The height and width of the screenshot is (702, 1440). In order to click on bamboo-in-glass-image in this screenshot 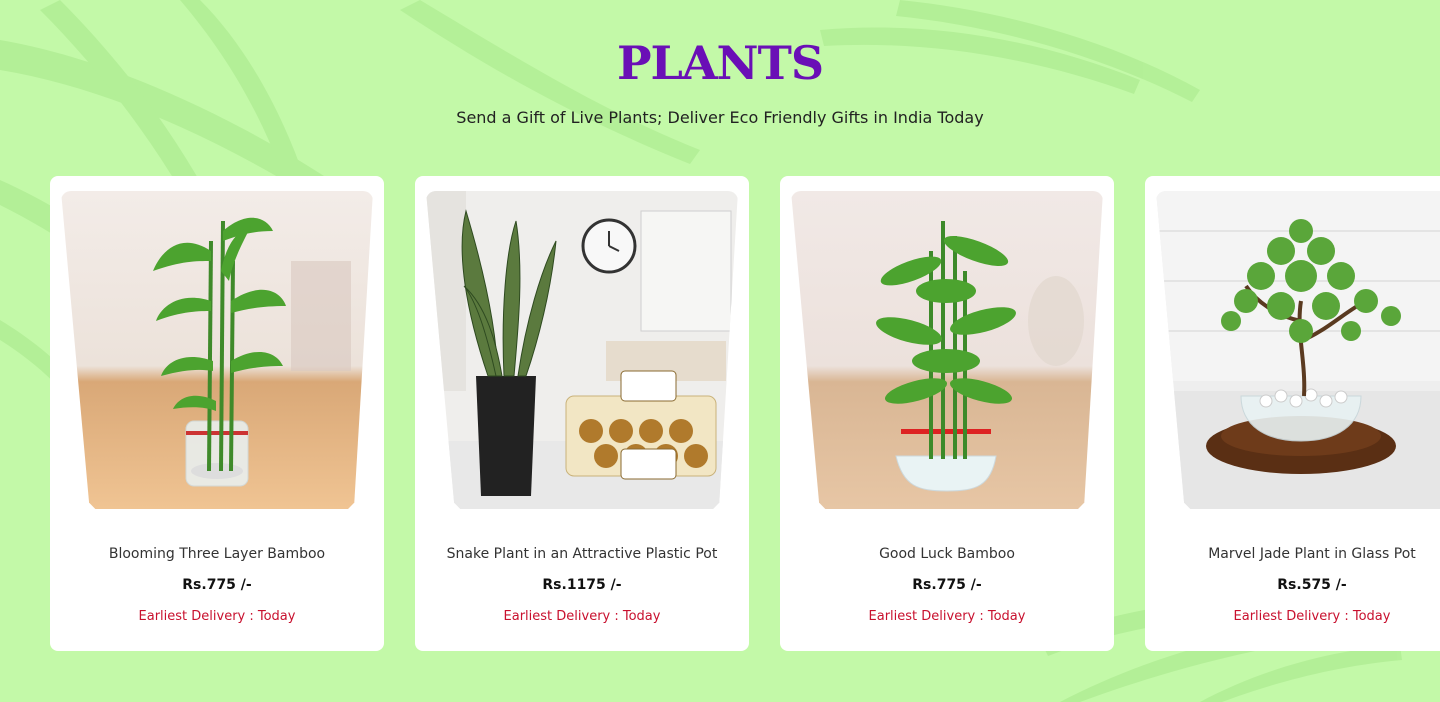, I will do `click(217, 350)`.